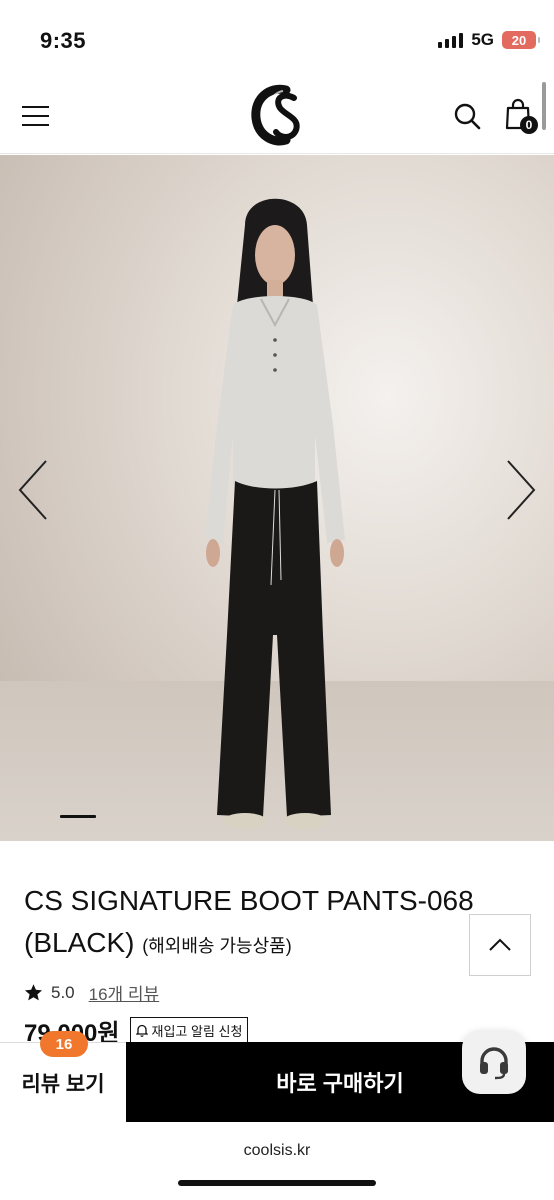 Image resolution: width=554 pixels, height=1200 pixels. I want to click on buy-now-label: 바로 구매하기, so click(340, 1083).